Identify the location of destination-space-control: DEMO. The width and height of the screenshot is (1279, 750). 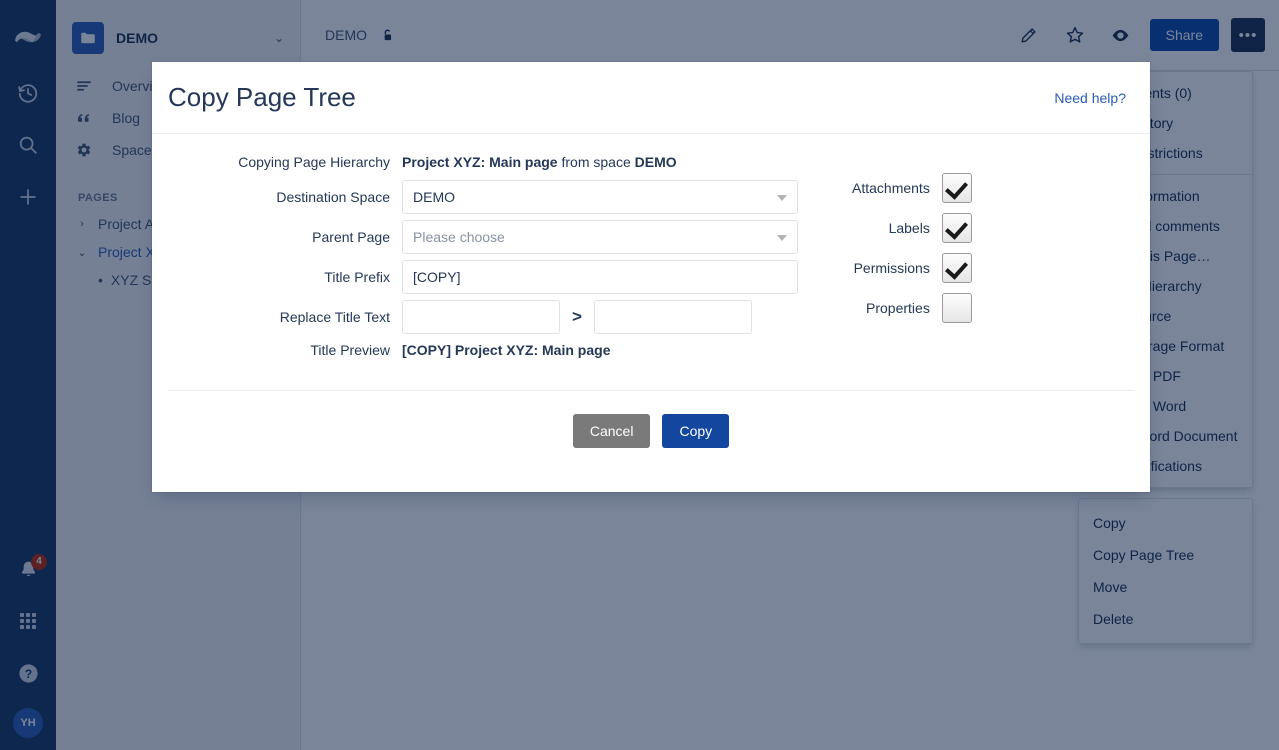
(600, 197).